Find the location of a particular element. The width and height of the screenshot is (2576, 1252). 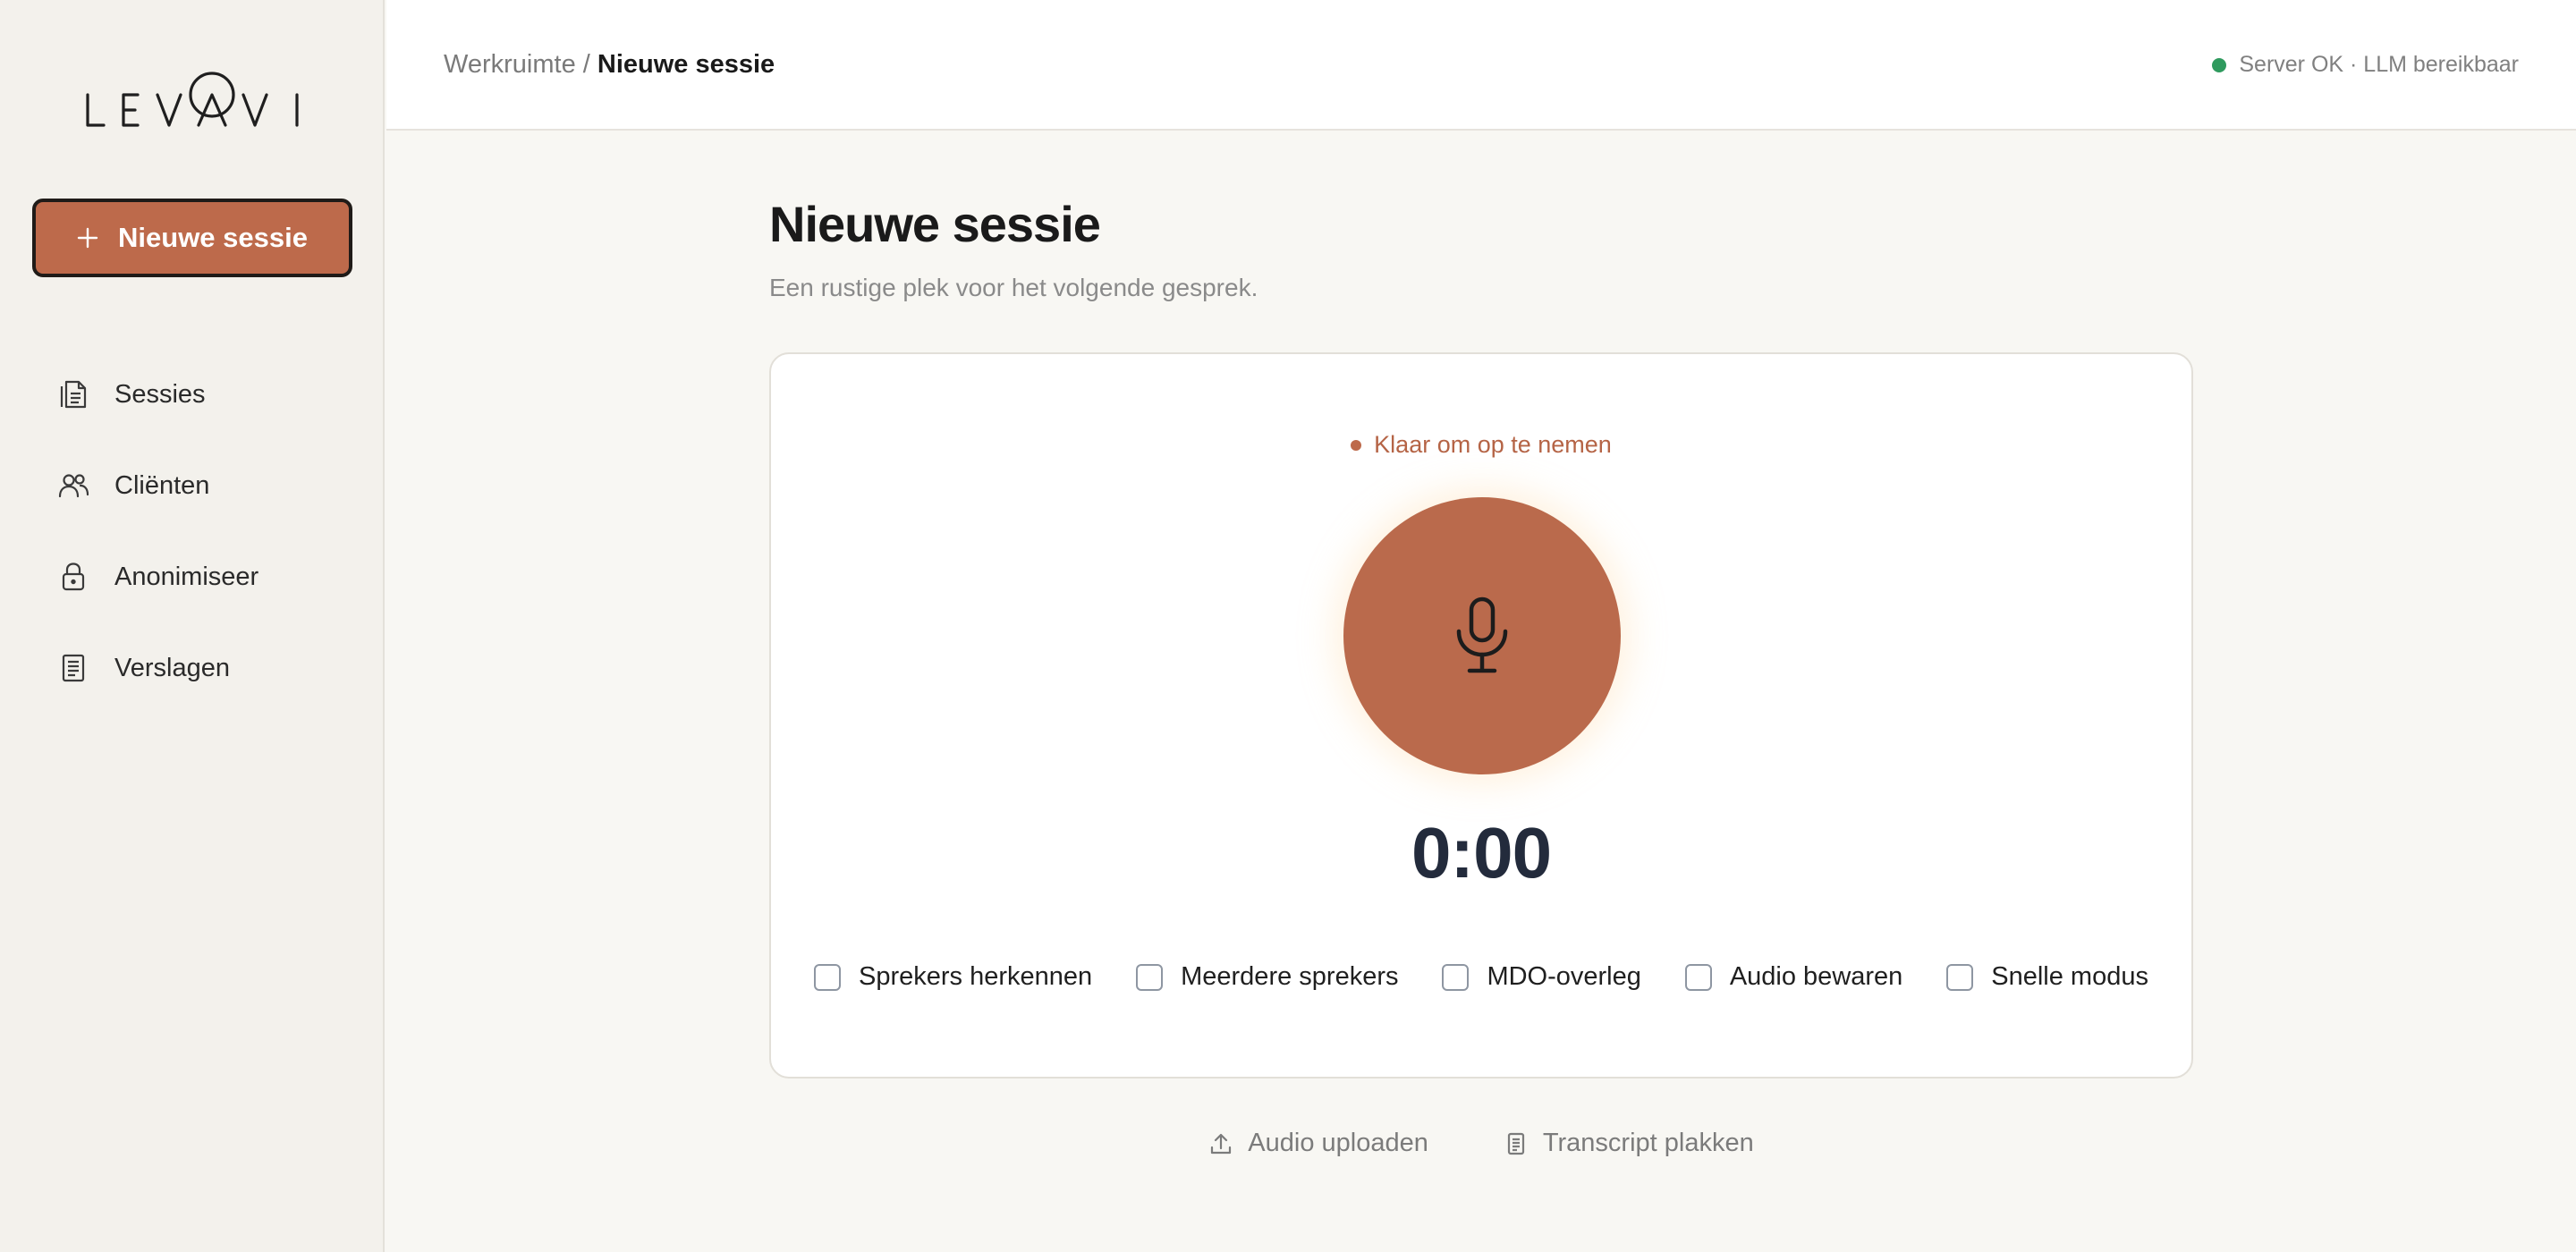

sidebar-item-clienten: Cliënten is located at coordinates (209, 485).